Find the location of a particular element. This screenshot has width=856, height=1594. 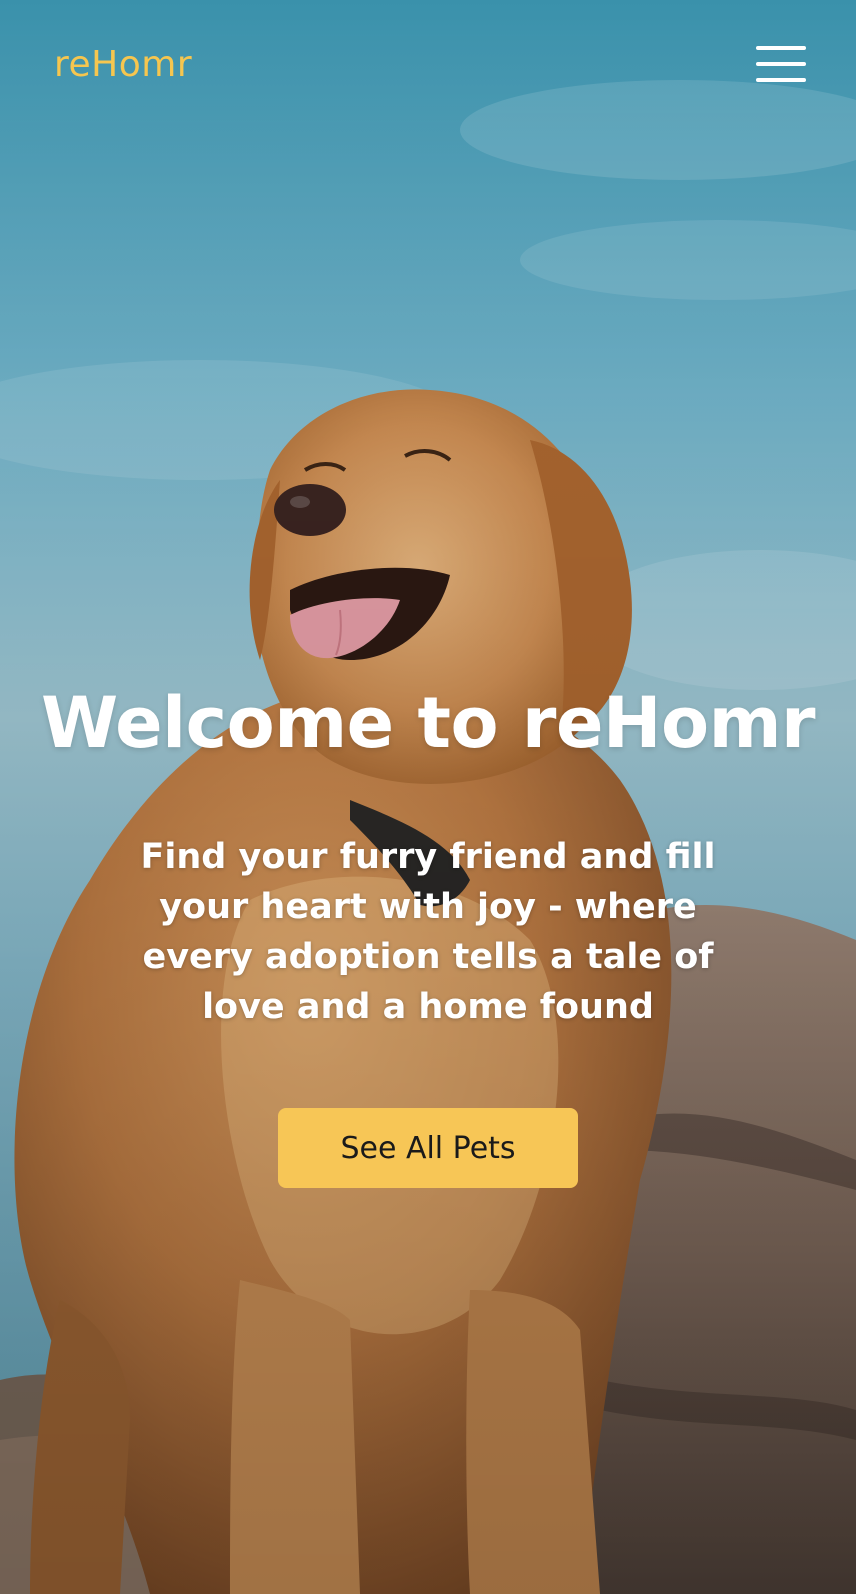

site-header: reHomr is located at coordinates (428, 70).